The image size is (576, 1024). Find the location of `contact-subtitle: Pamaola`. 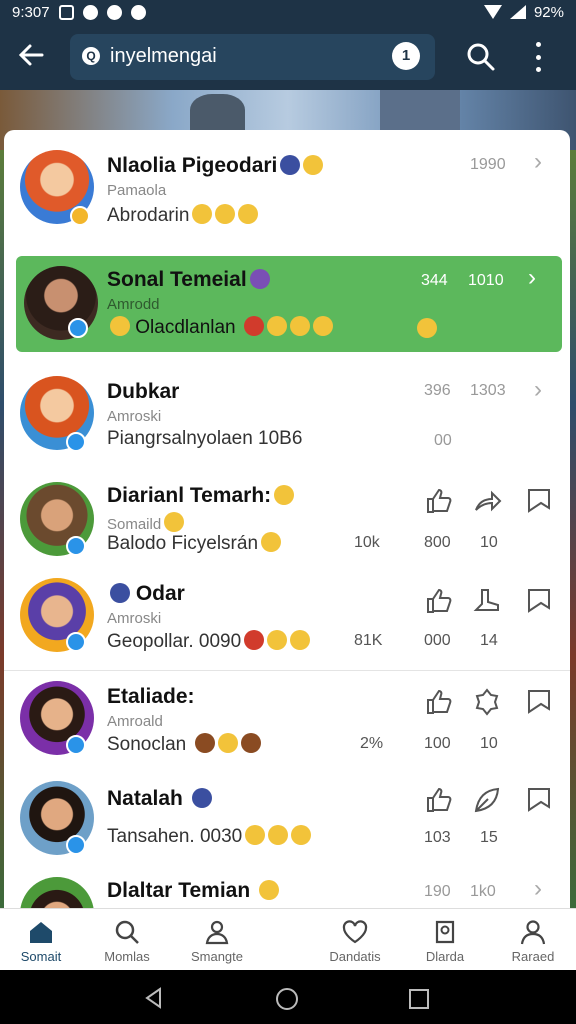

contact-subtitle: Pamaola is located at coordinates (137, 190).